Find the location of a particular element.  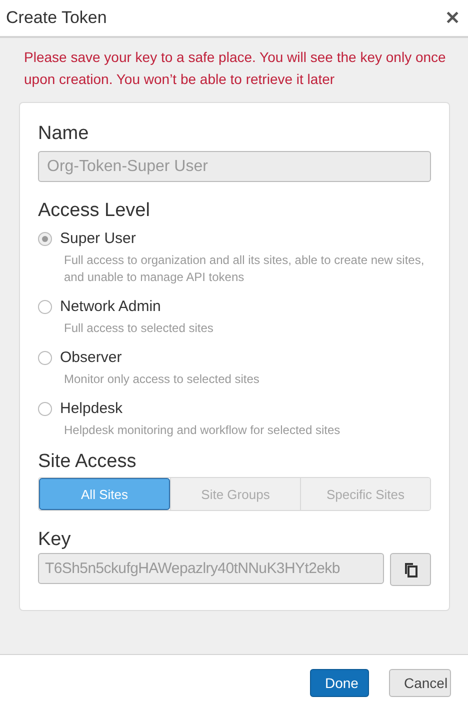

option-label: Network Admin is located at coordinates (110, 306).